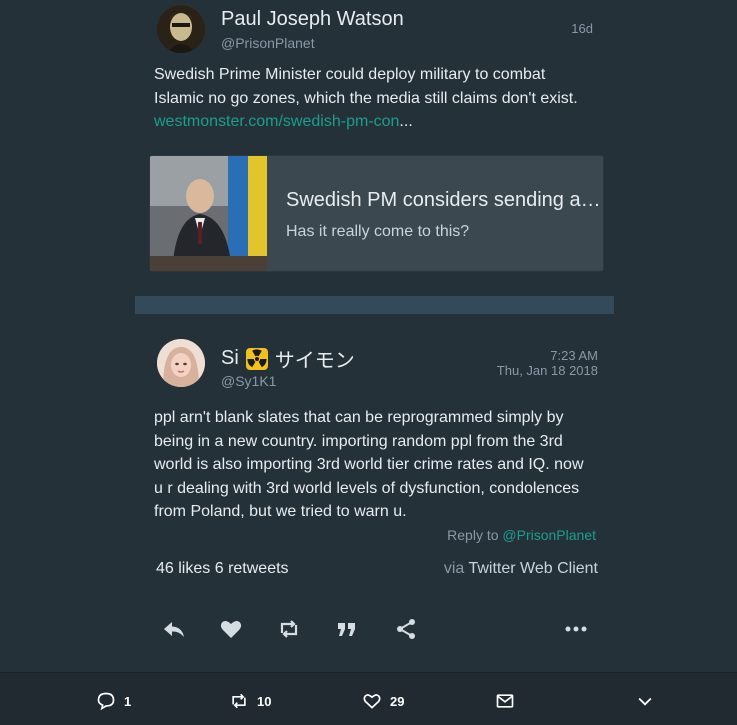 The image size is (737, 725). I want to click on client-name: Twitter Web Client, so click(533, 568).